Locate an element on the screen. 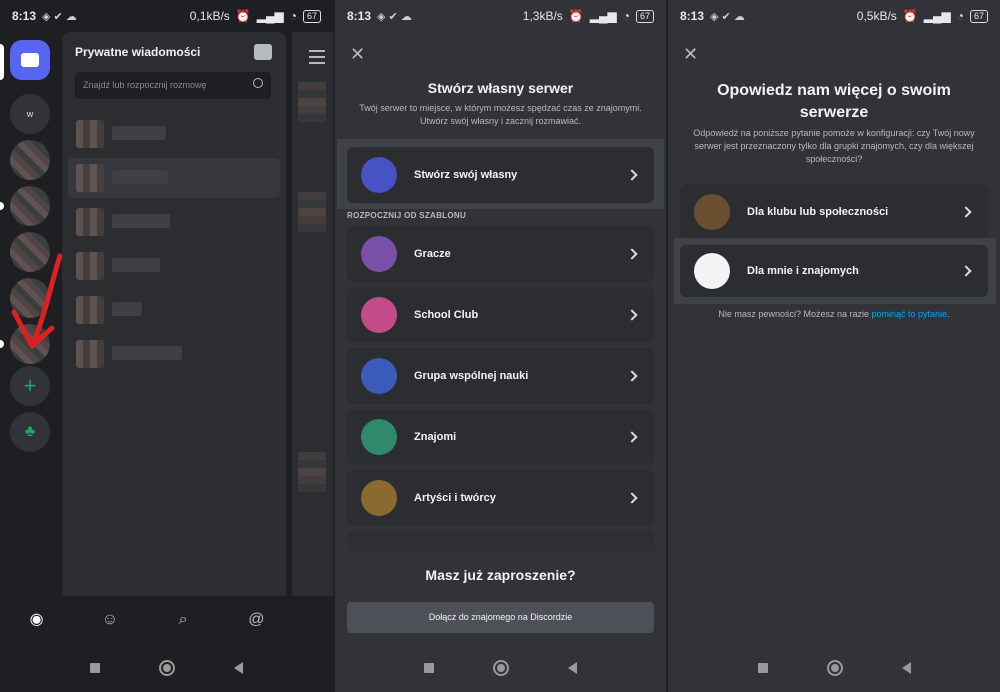  create-own-icon is located at coordinates (379, 175).